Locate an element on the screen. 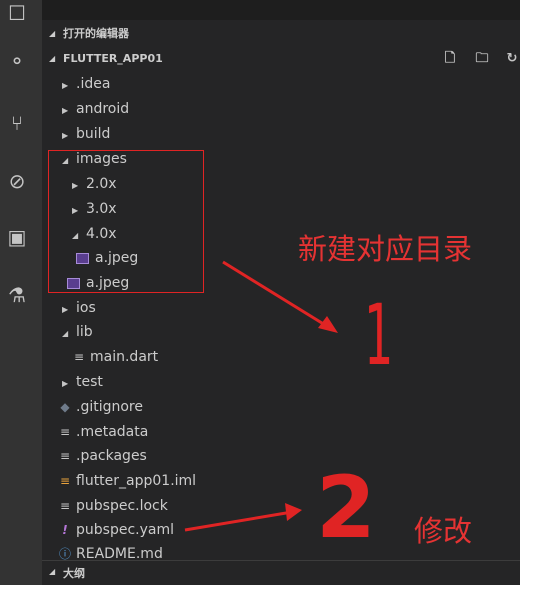 Image resolution: width=536 pixels, height=598 pixels. annotation-number-one: 1 is located at coordinates (379, 335).